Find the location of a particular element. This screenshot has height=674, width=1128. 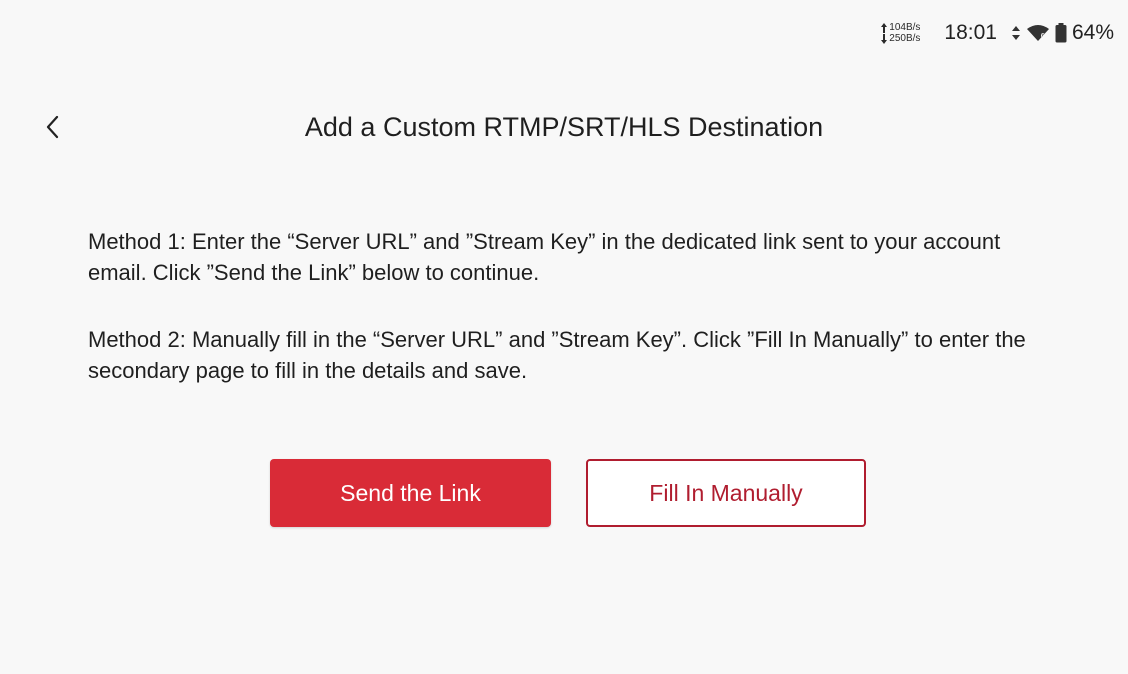

upload-speed: 104B/s is located at coordinates (905, 27).